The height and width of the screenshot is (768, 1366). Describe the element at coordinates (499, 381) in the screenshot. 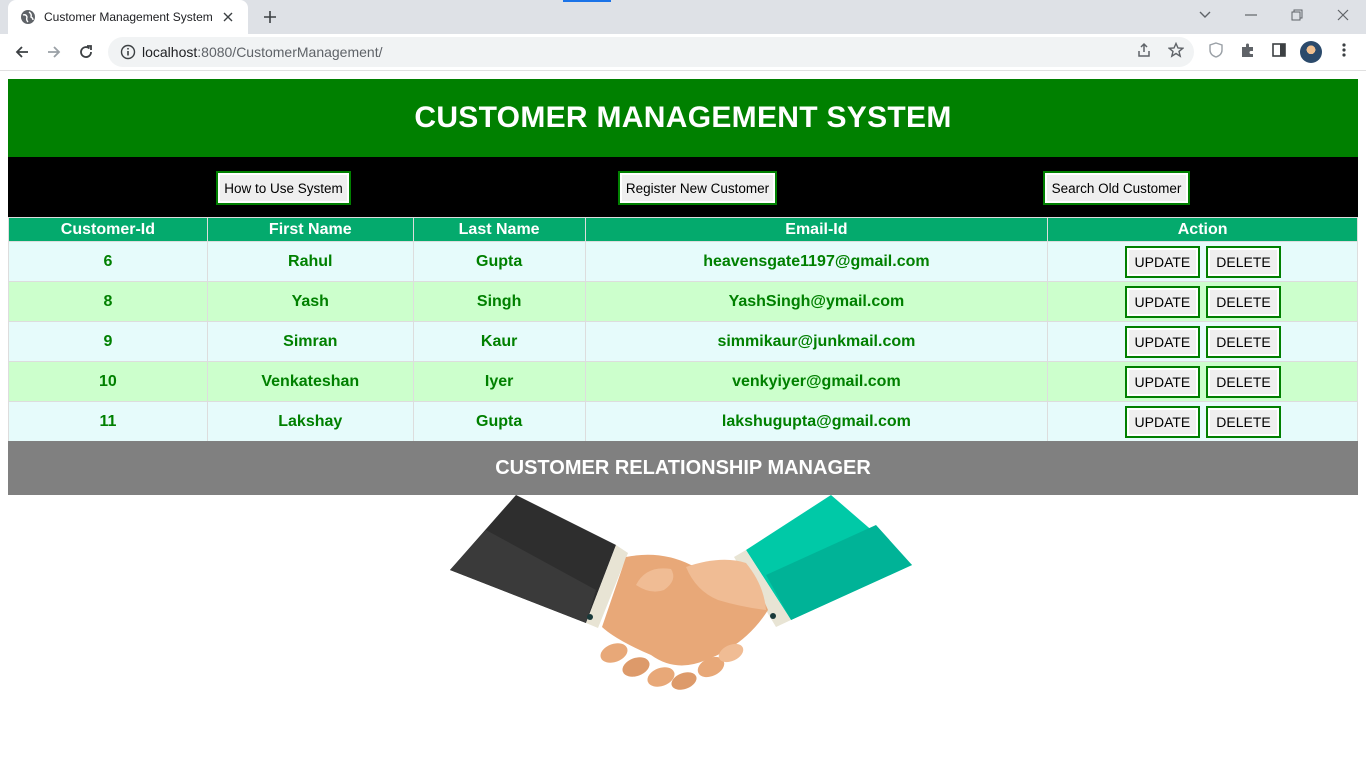

I see `cell-last-name: Iyer` at that location.